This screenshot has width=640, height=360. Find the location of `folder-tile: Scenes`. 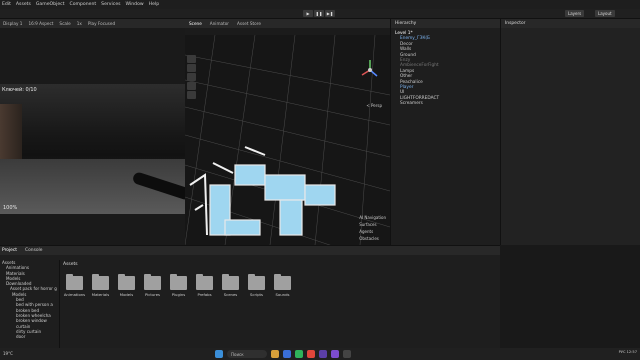

folder-tile: Scenes is located at coordinates (230, 286).